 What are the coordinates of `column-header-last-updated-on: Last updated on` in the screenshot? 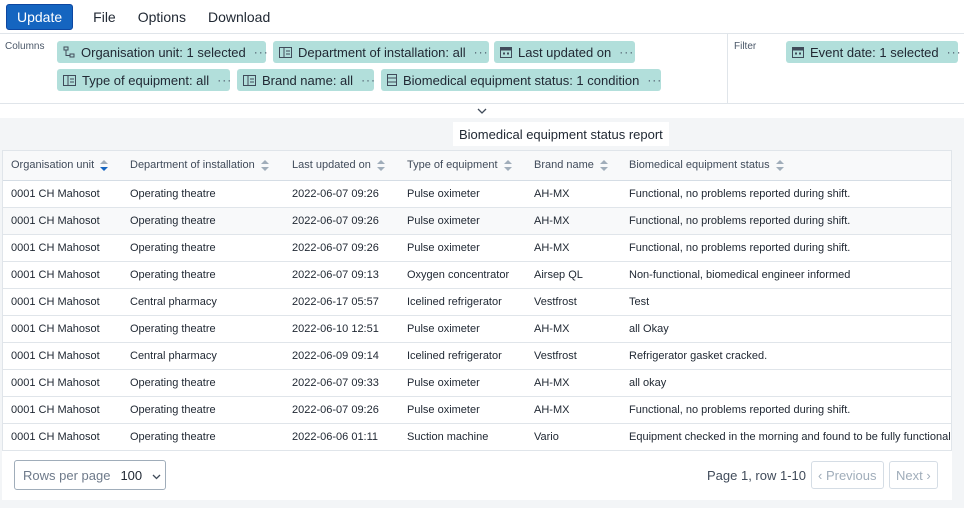 It's located at (341, 166).